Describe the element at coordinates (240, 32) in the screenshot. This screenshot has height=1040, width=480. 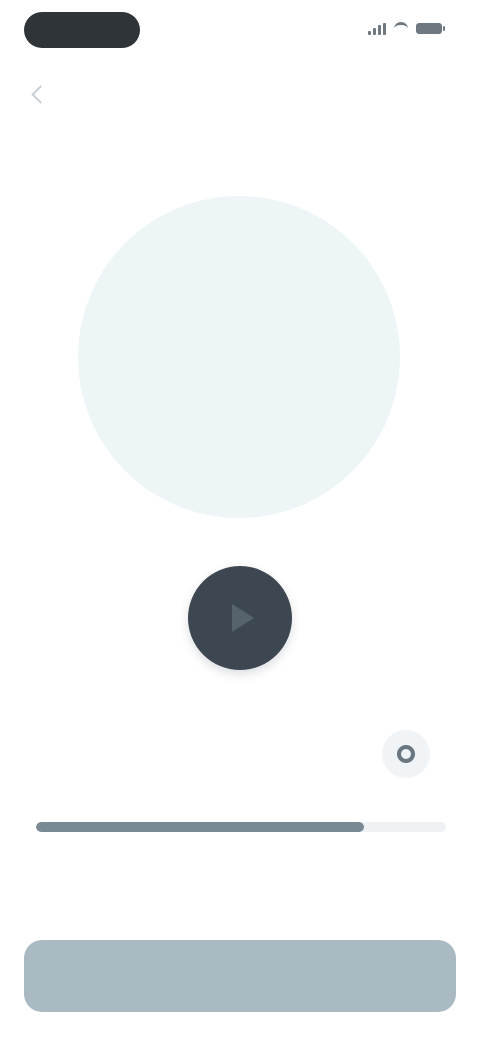
I see `status-bar` at that location.